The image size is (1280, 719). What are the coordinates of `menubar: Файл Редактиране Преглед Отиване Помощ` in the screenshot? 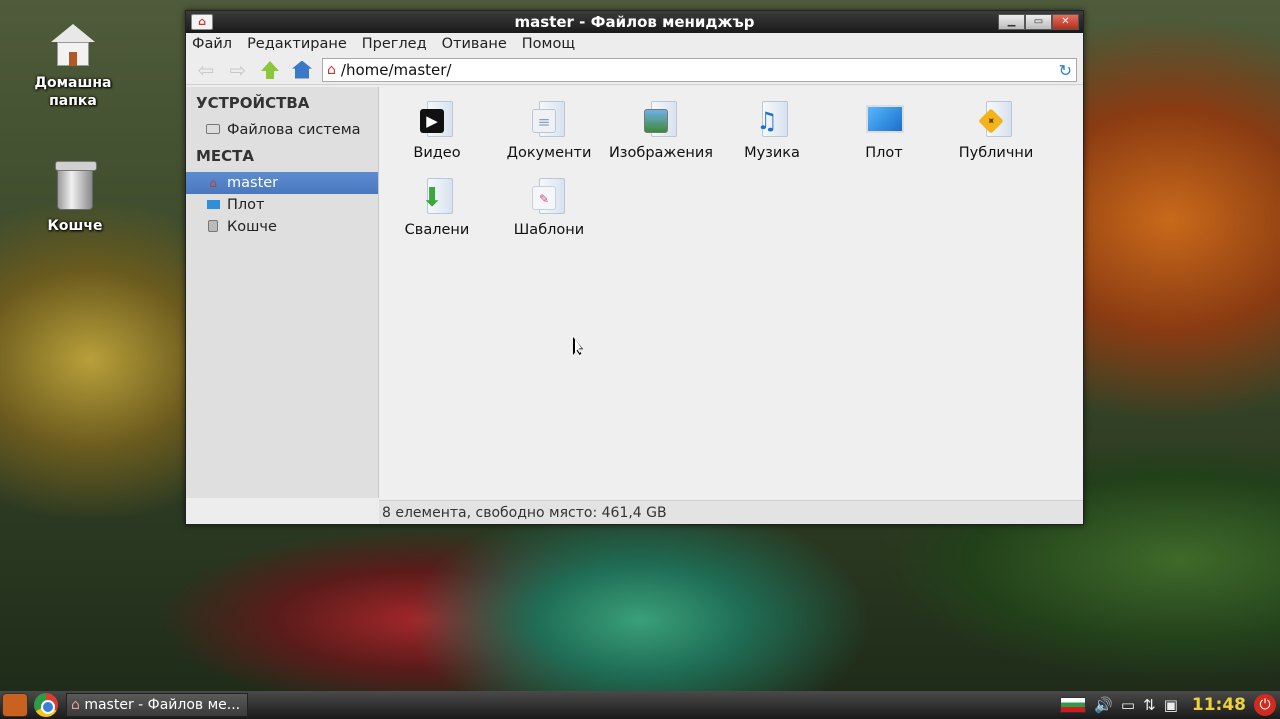 It's located at (634, 44).